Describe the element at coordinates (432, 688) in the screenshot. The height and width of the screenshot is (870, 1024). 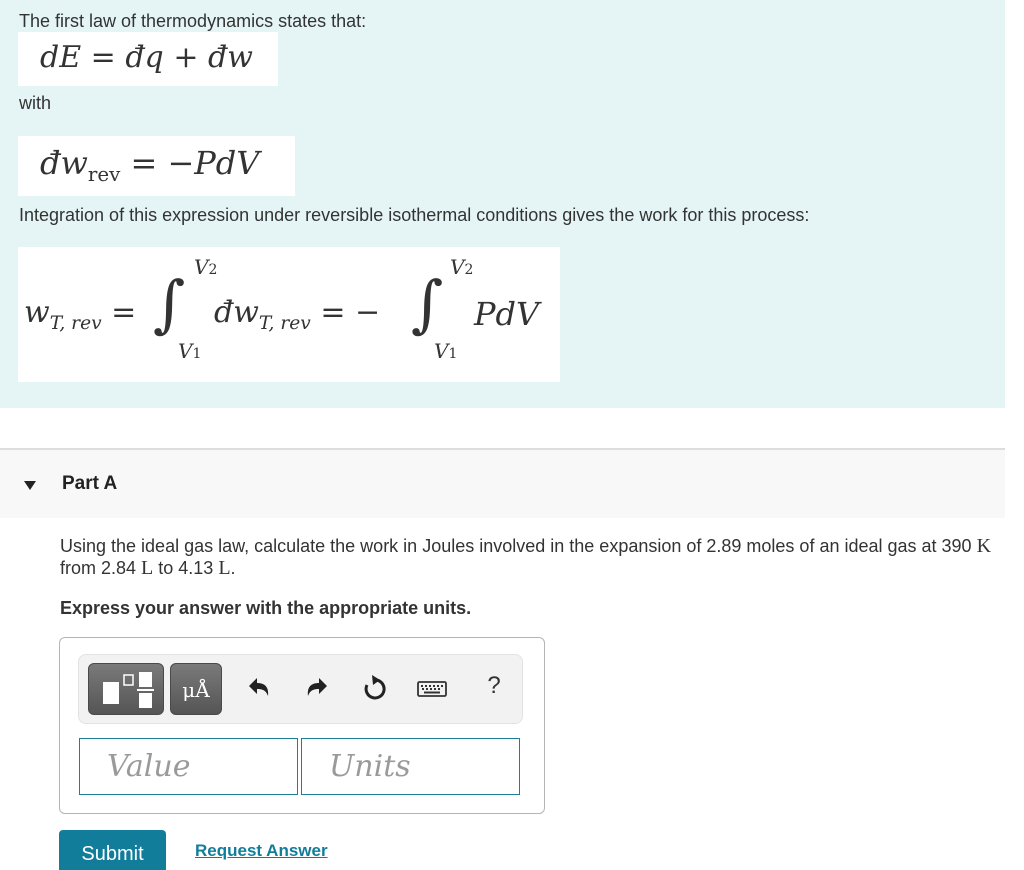
I see `keyboard-icon` at that location.